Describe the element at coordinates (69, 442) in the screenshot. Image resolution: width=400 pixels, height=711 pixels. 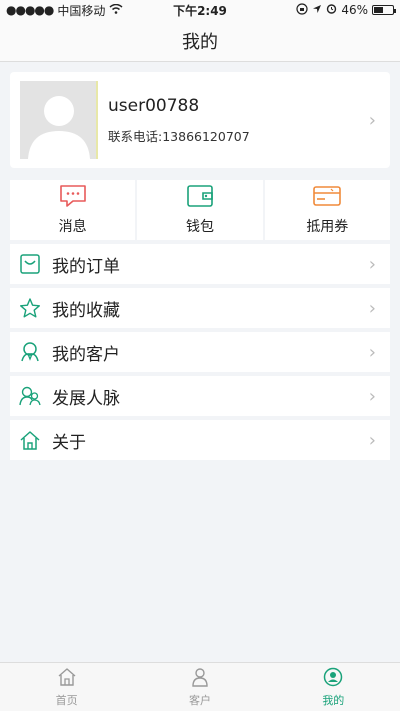
I see `menu-item-label: 关于` at that location.